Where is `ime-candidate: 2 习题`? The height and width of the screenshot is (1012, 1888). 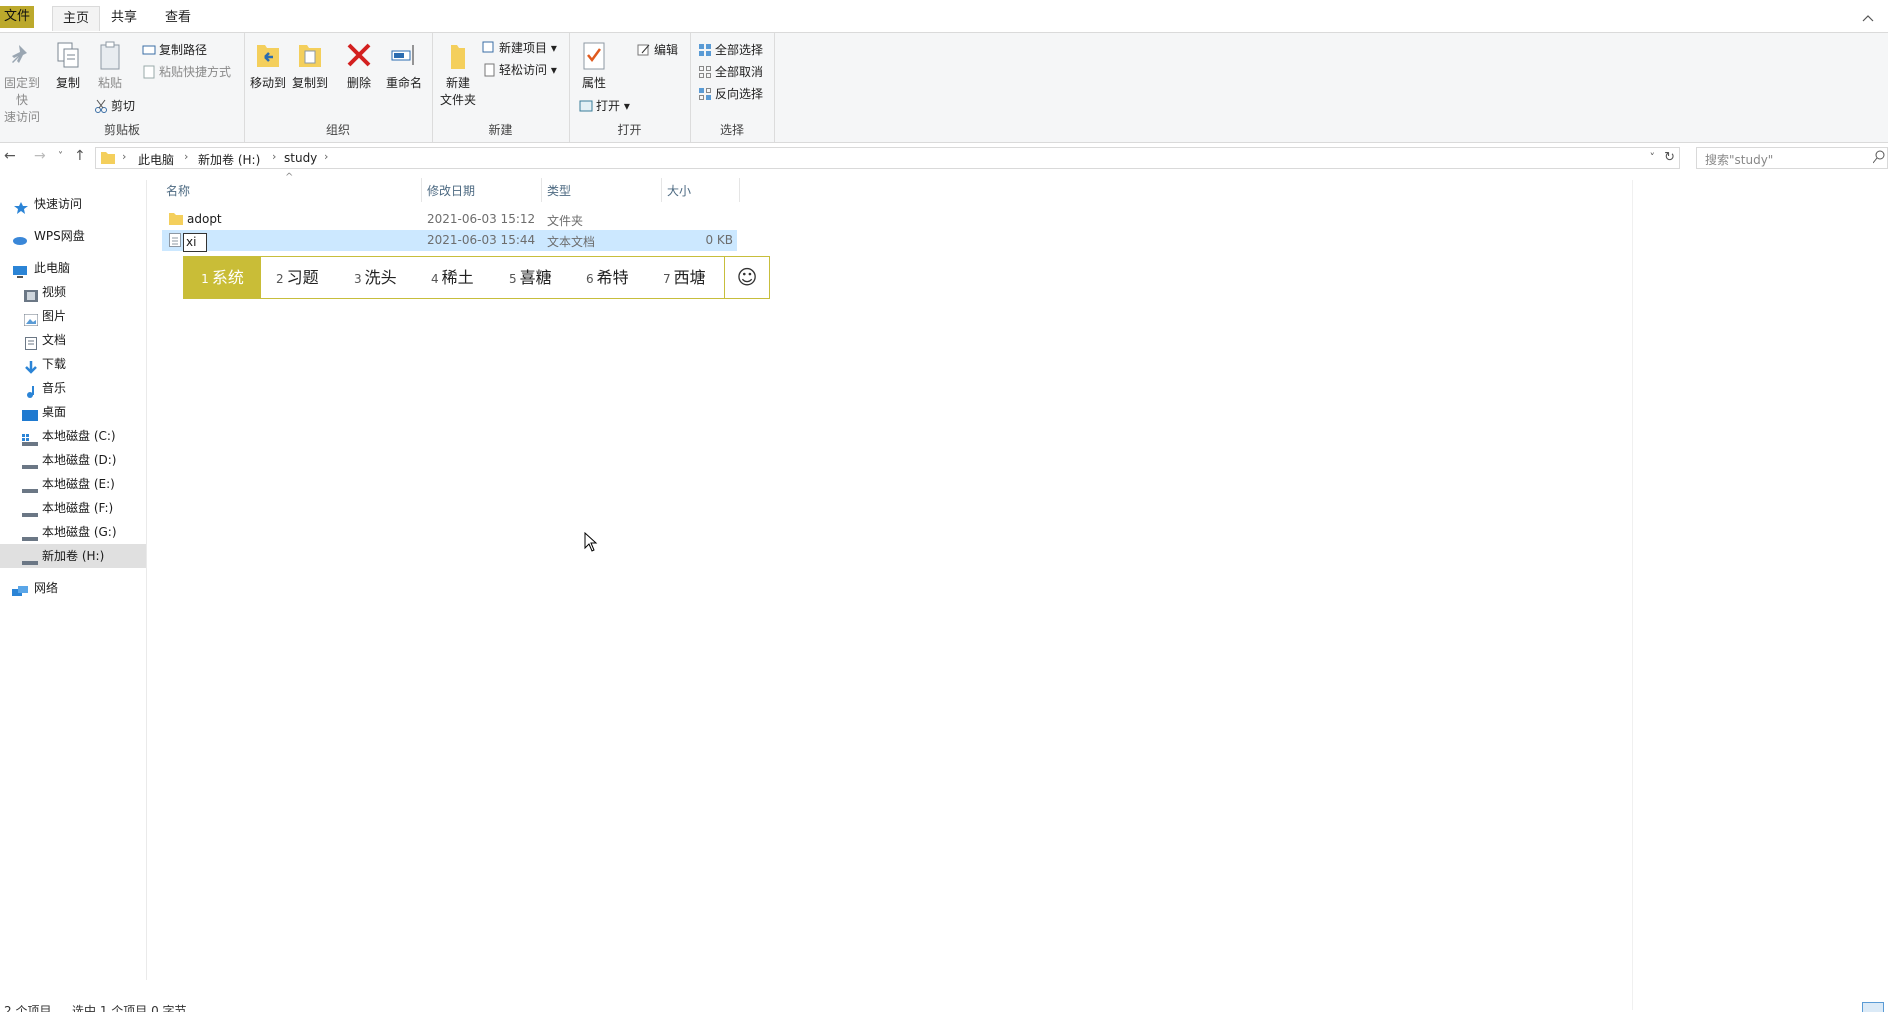
ime-candidate: 2 习题 is located at coordinates (297, 277).